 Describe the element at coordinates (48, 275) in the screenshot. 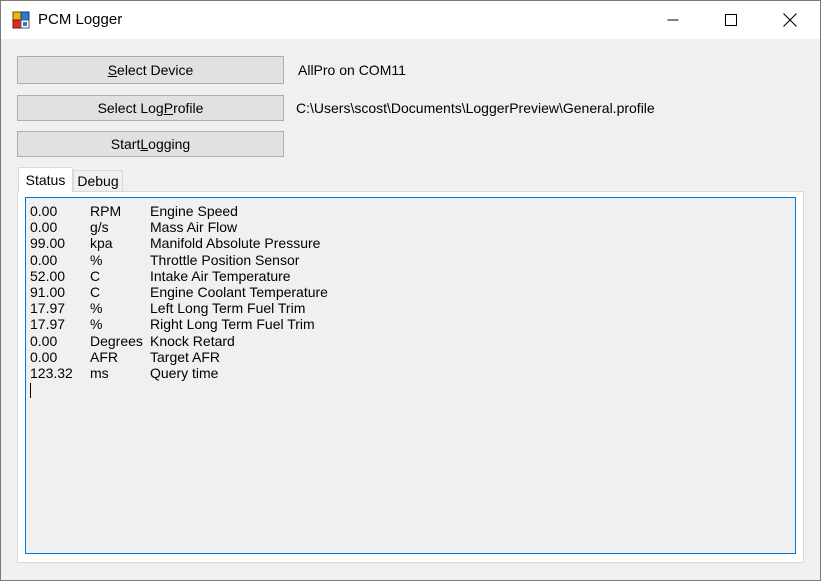

I see `status-value: 52.00` at that location.